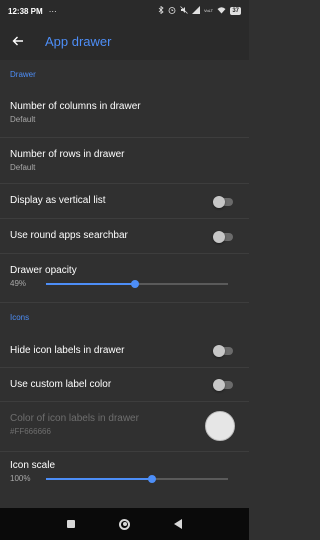 The width and height of the screenshot is (320, 540). Describe the element at coordinates (43, 270) in the screenshot. I see `setting-drawer-opacity-label: Drawer opacity` at that location.